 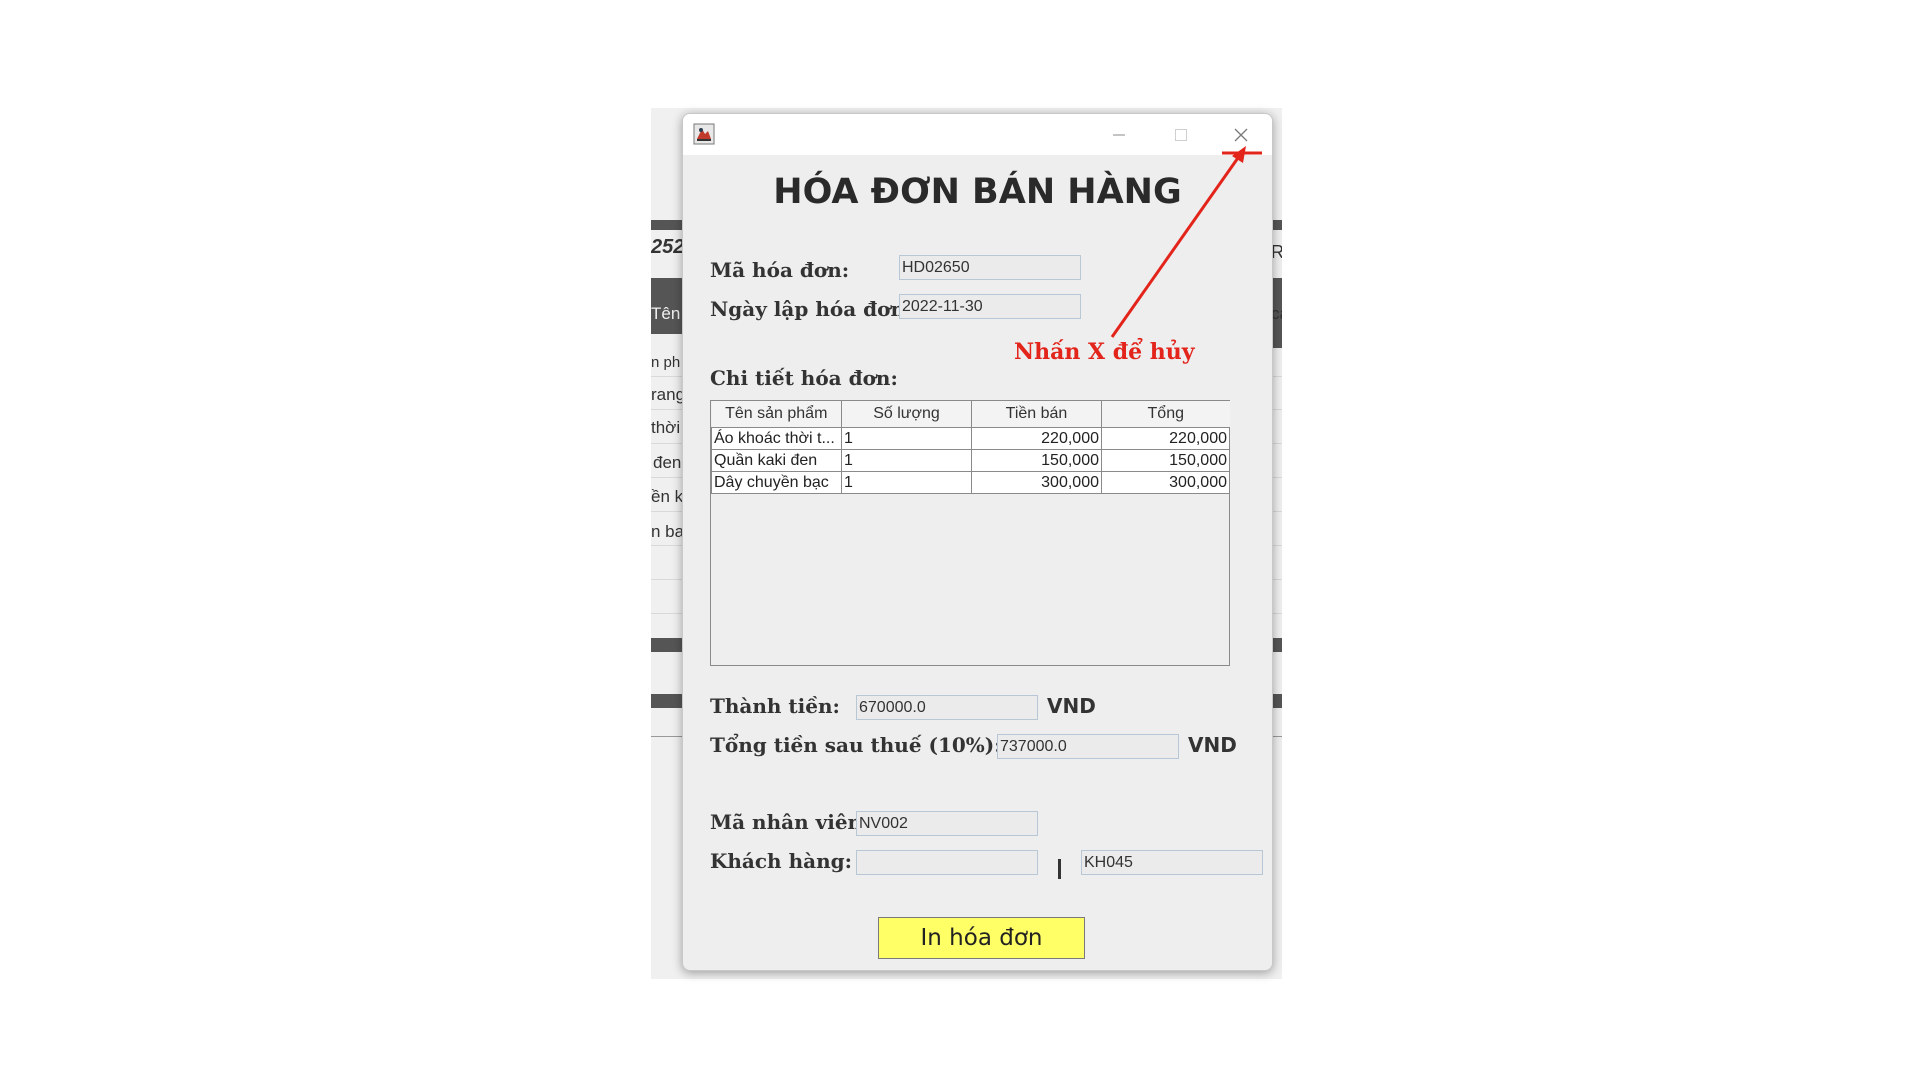 What do you see at coordinates (780, 270) in the screenshot?
I see `invoice-id-label: Mã hóa đơn:` at bounding box center [780, 270].